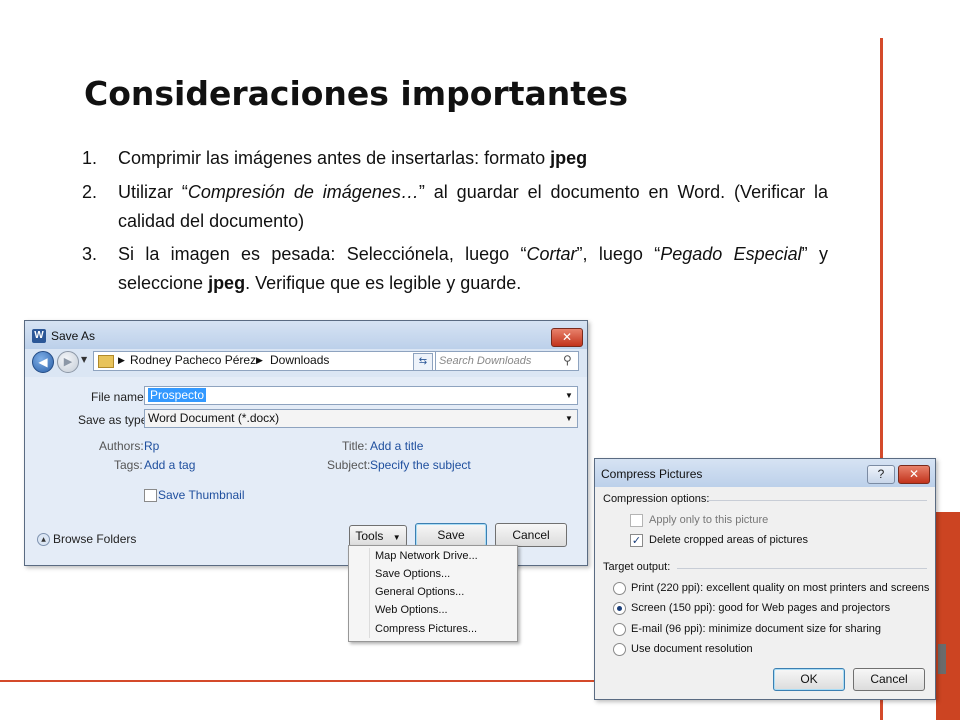 Image resolution: width=960 pixels, height=720 pixels. What do you see at coordinates (201, 495) in the screenshot?
I see `save-thumbnail-label: Save Thumbnail` at bounding box center [201, 495].